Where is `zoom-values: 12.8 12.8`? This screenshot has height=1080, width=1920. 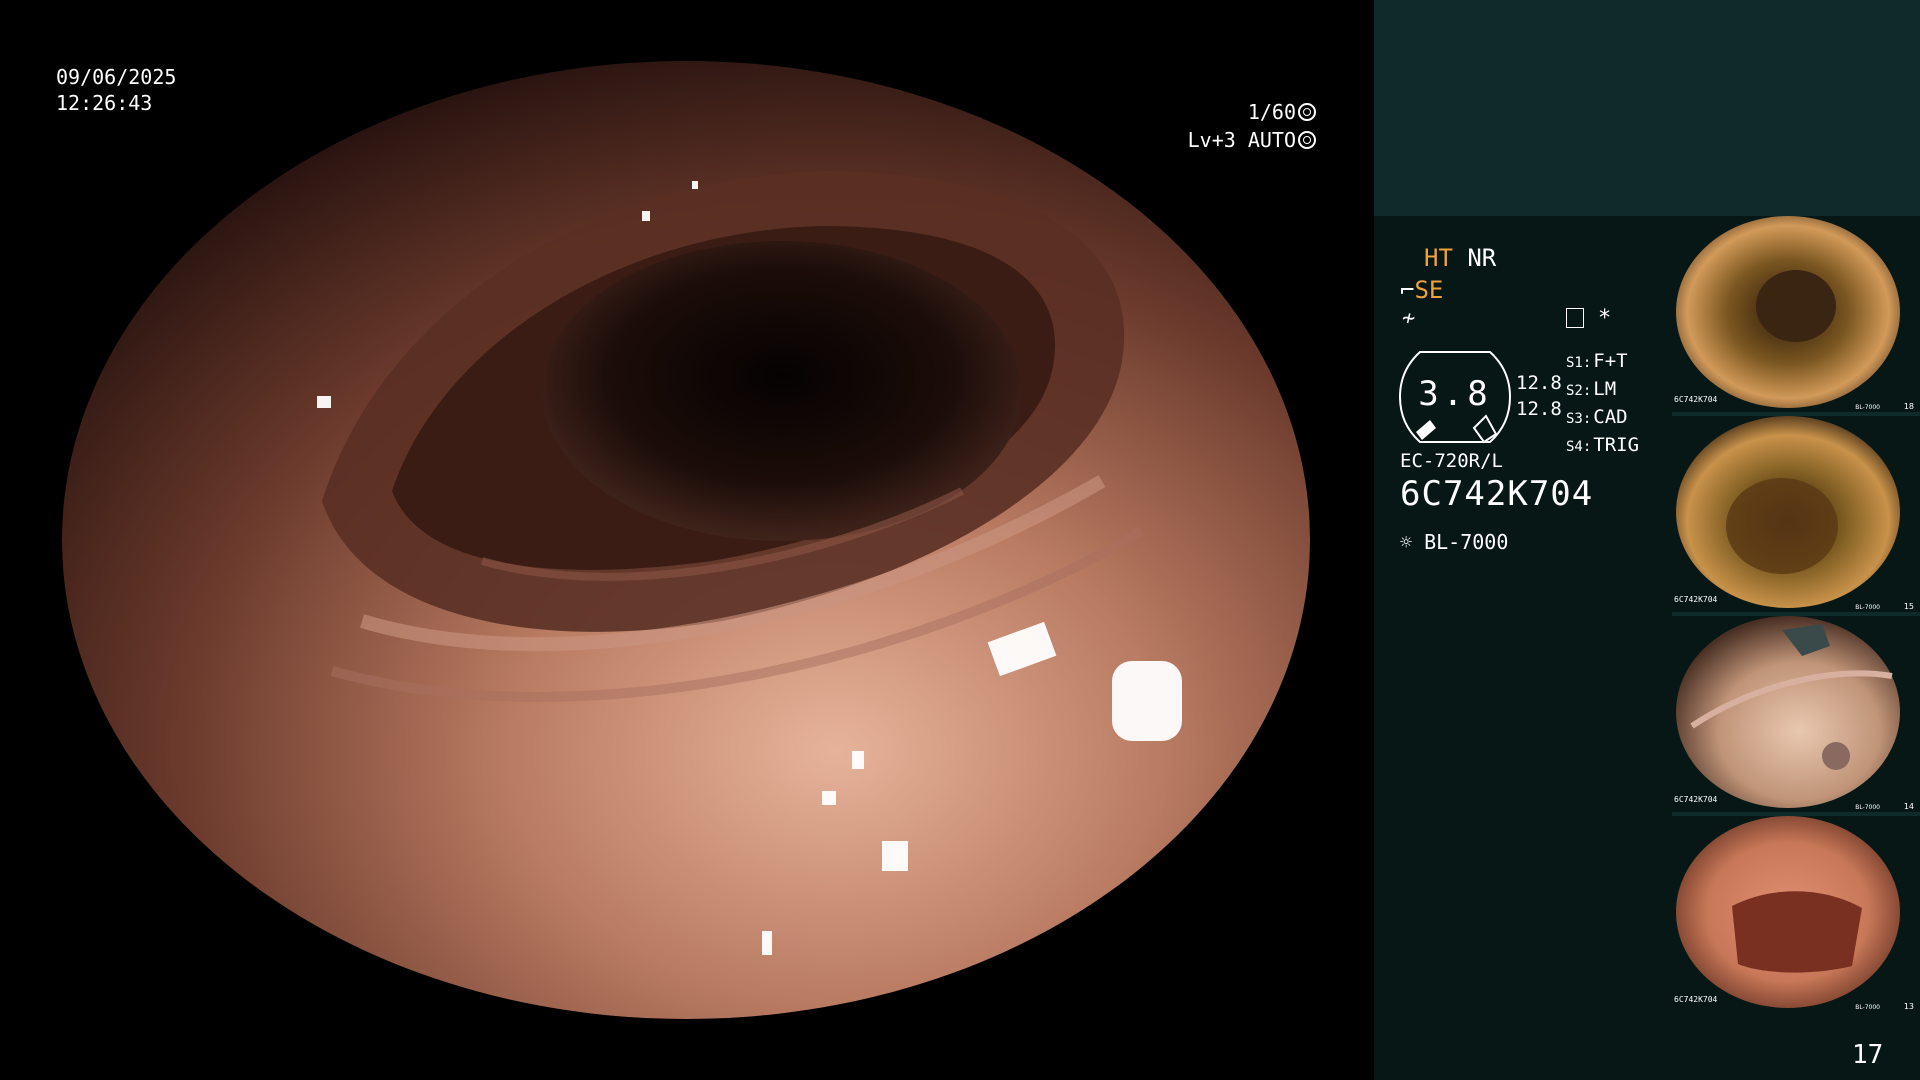
zoom-values: 12.8 12.8 is located at coordinates (1539, 396).